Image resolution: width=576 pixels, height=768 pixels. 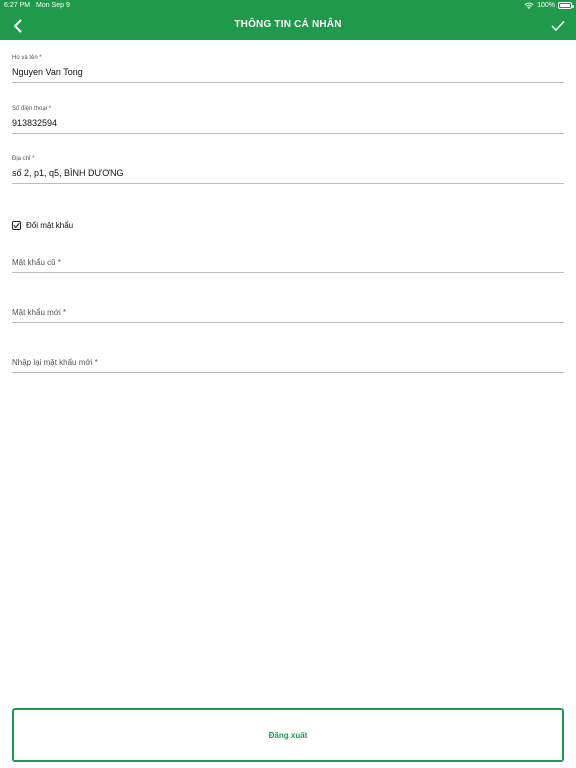 I want to click on save-button, so click(x=558, y=26).